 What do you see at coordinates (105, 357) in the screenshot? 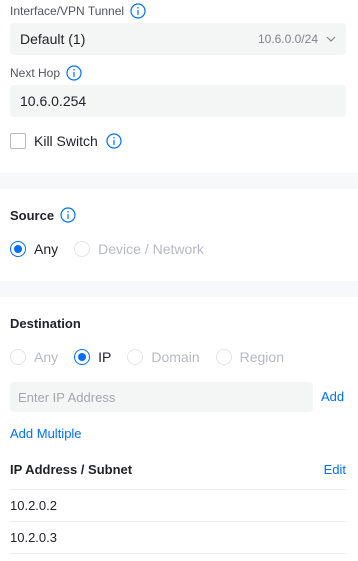
I see `destination-option-label: IP` at bounding box center [105, 357].